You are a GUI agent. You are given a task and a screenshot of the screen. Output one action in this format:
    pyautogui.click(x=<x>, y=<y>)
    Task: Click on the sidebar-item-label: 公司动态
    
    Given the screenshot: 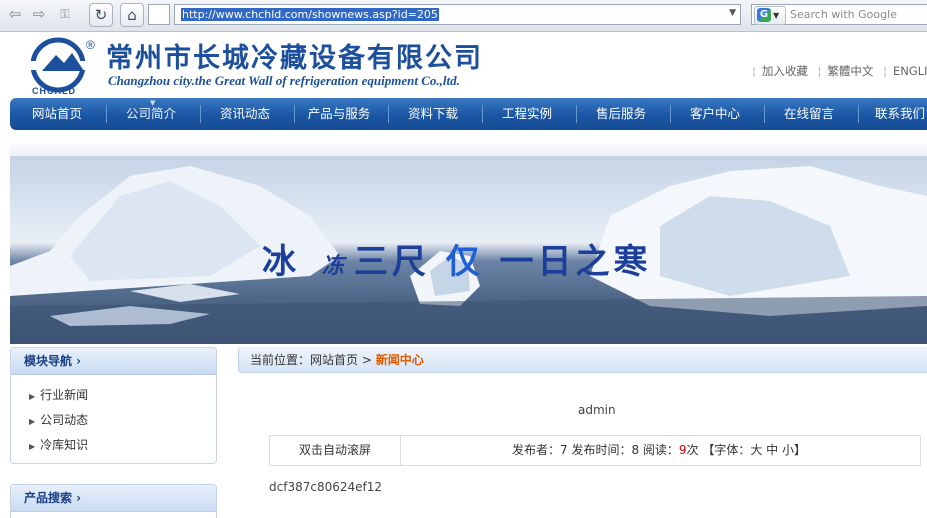 What is the action you would take?
    pyautogui.click(x=64, y=420)
    